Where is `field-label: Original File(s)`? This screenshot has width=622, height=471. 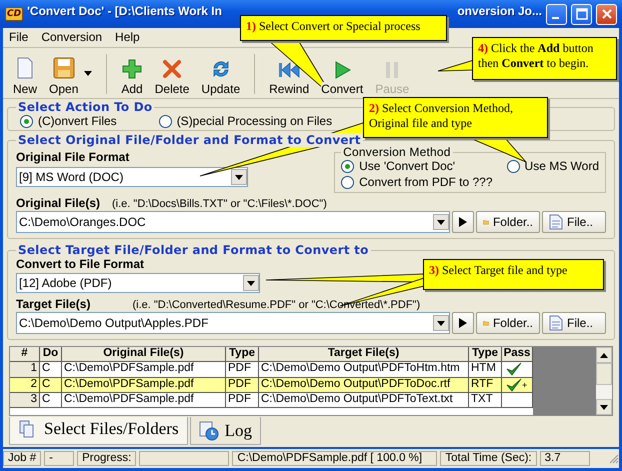 field-label: Original File(s) is located at coordinates (58, 203).